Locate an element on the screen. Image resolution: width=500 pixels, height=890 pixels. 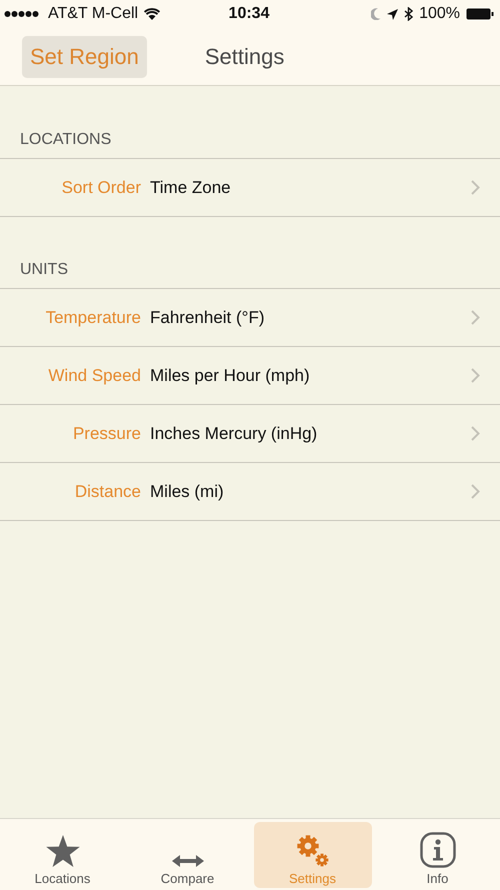
star-icon is located at coordinates (62, 851).